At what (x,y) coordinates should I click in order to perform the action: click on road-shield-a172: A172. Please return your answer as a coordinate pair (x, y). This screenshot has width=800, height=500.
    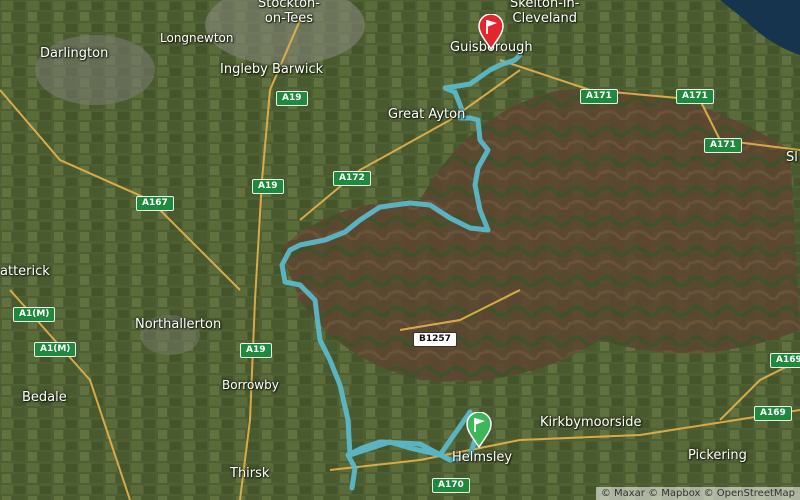
    Looking at the image, I should click on (352, 178).